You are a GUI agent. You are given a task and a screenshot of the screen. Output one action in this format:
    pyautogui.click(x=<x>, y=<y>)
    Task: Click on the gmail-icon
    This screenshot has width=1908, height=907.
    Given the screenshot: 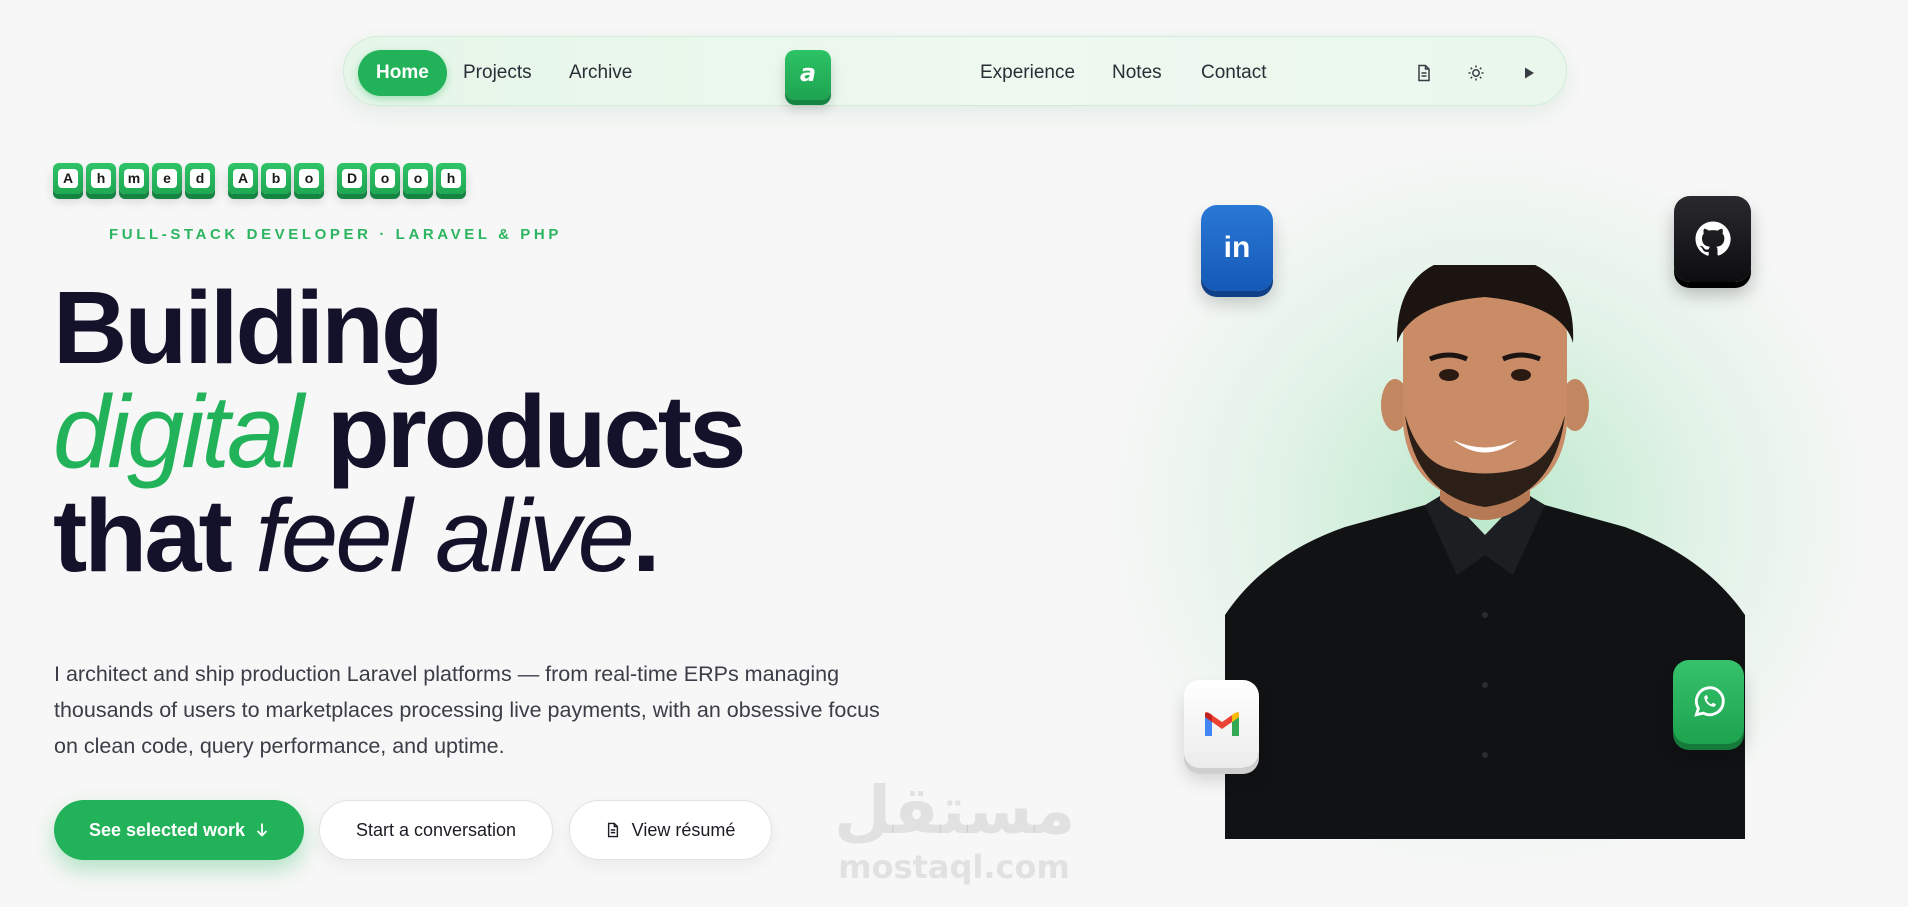 What is the action you would take?
    pyautogui.click(x=1221, y=724)
    